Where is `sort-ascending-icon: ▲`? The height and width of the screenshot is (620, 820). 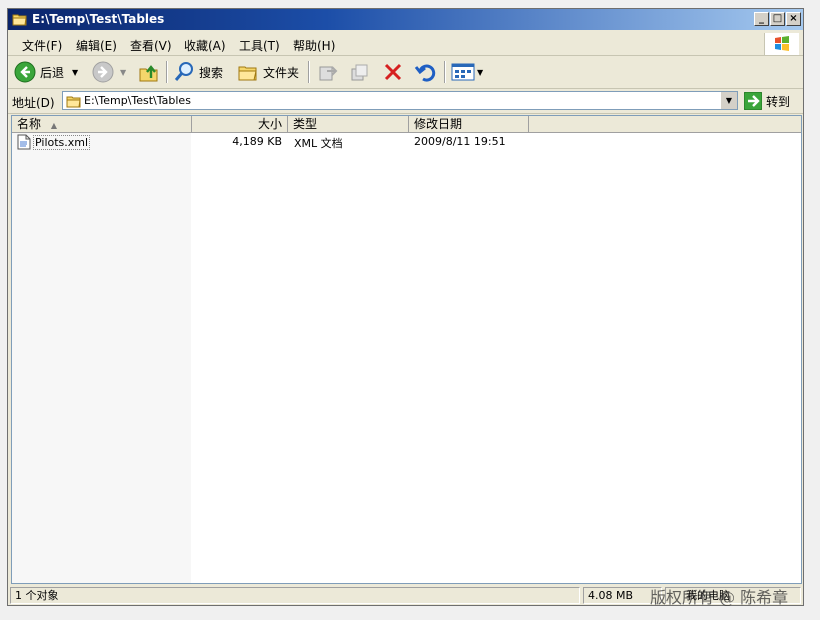
sort-ascending-icon: ▲ is located at coordinates (53, 125).